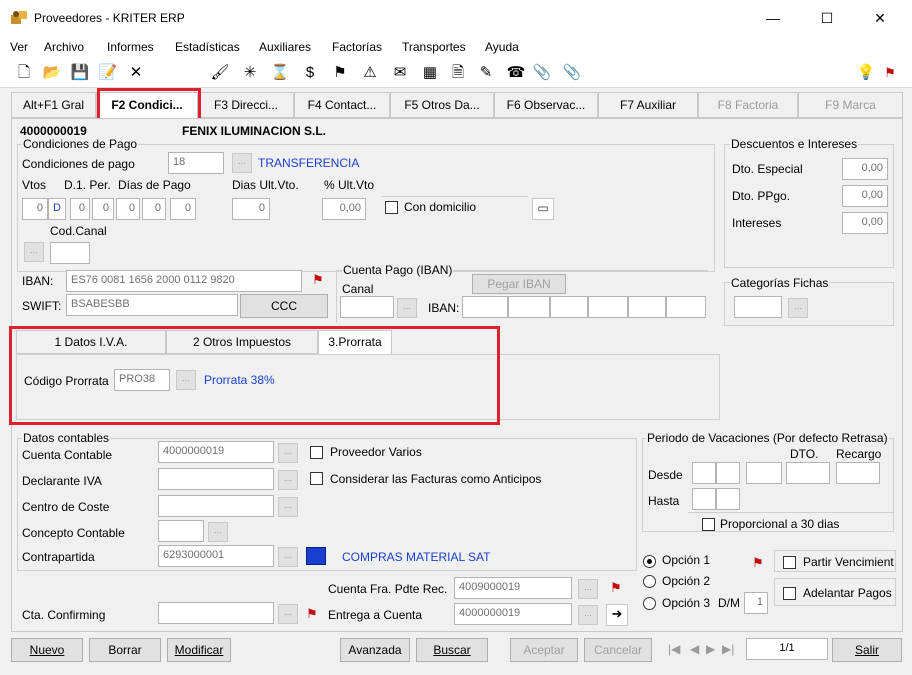 This screenshot has height=675, width=912. I want to click on centro-coste-input, so click(216, 506).